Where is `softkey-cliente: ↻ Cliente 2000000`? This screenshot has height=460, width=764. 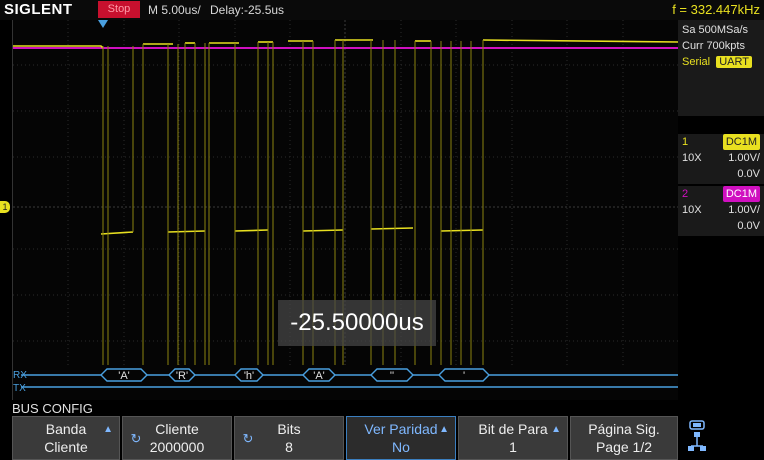 softkey-cliente: ↻ Cliente 2000000 is located at coordinates (177, 438).